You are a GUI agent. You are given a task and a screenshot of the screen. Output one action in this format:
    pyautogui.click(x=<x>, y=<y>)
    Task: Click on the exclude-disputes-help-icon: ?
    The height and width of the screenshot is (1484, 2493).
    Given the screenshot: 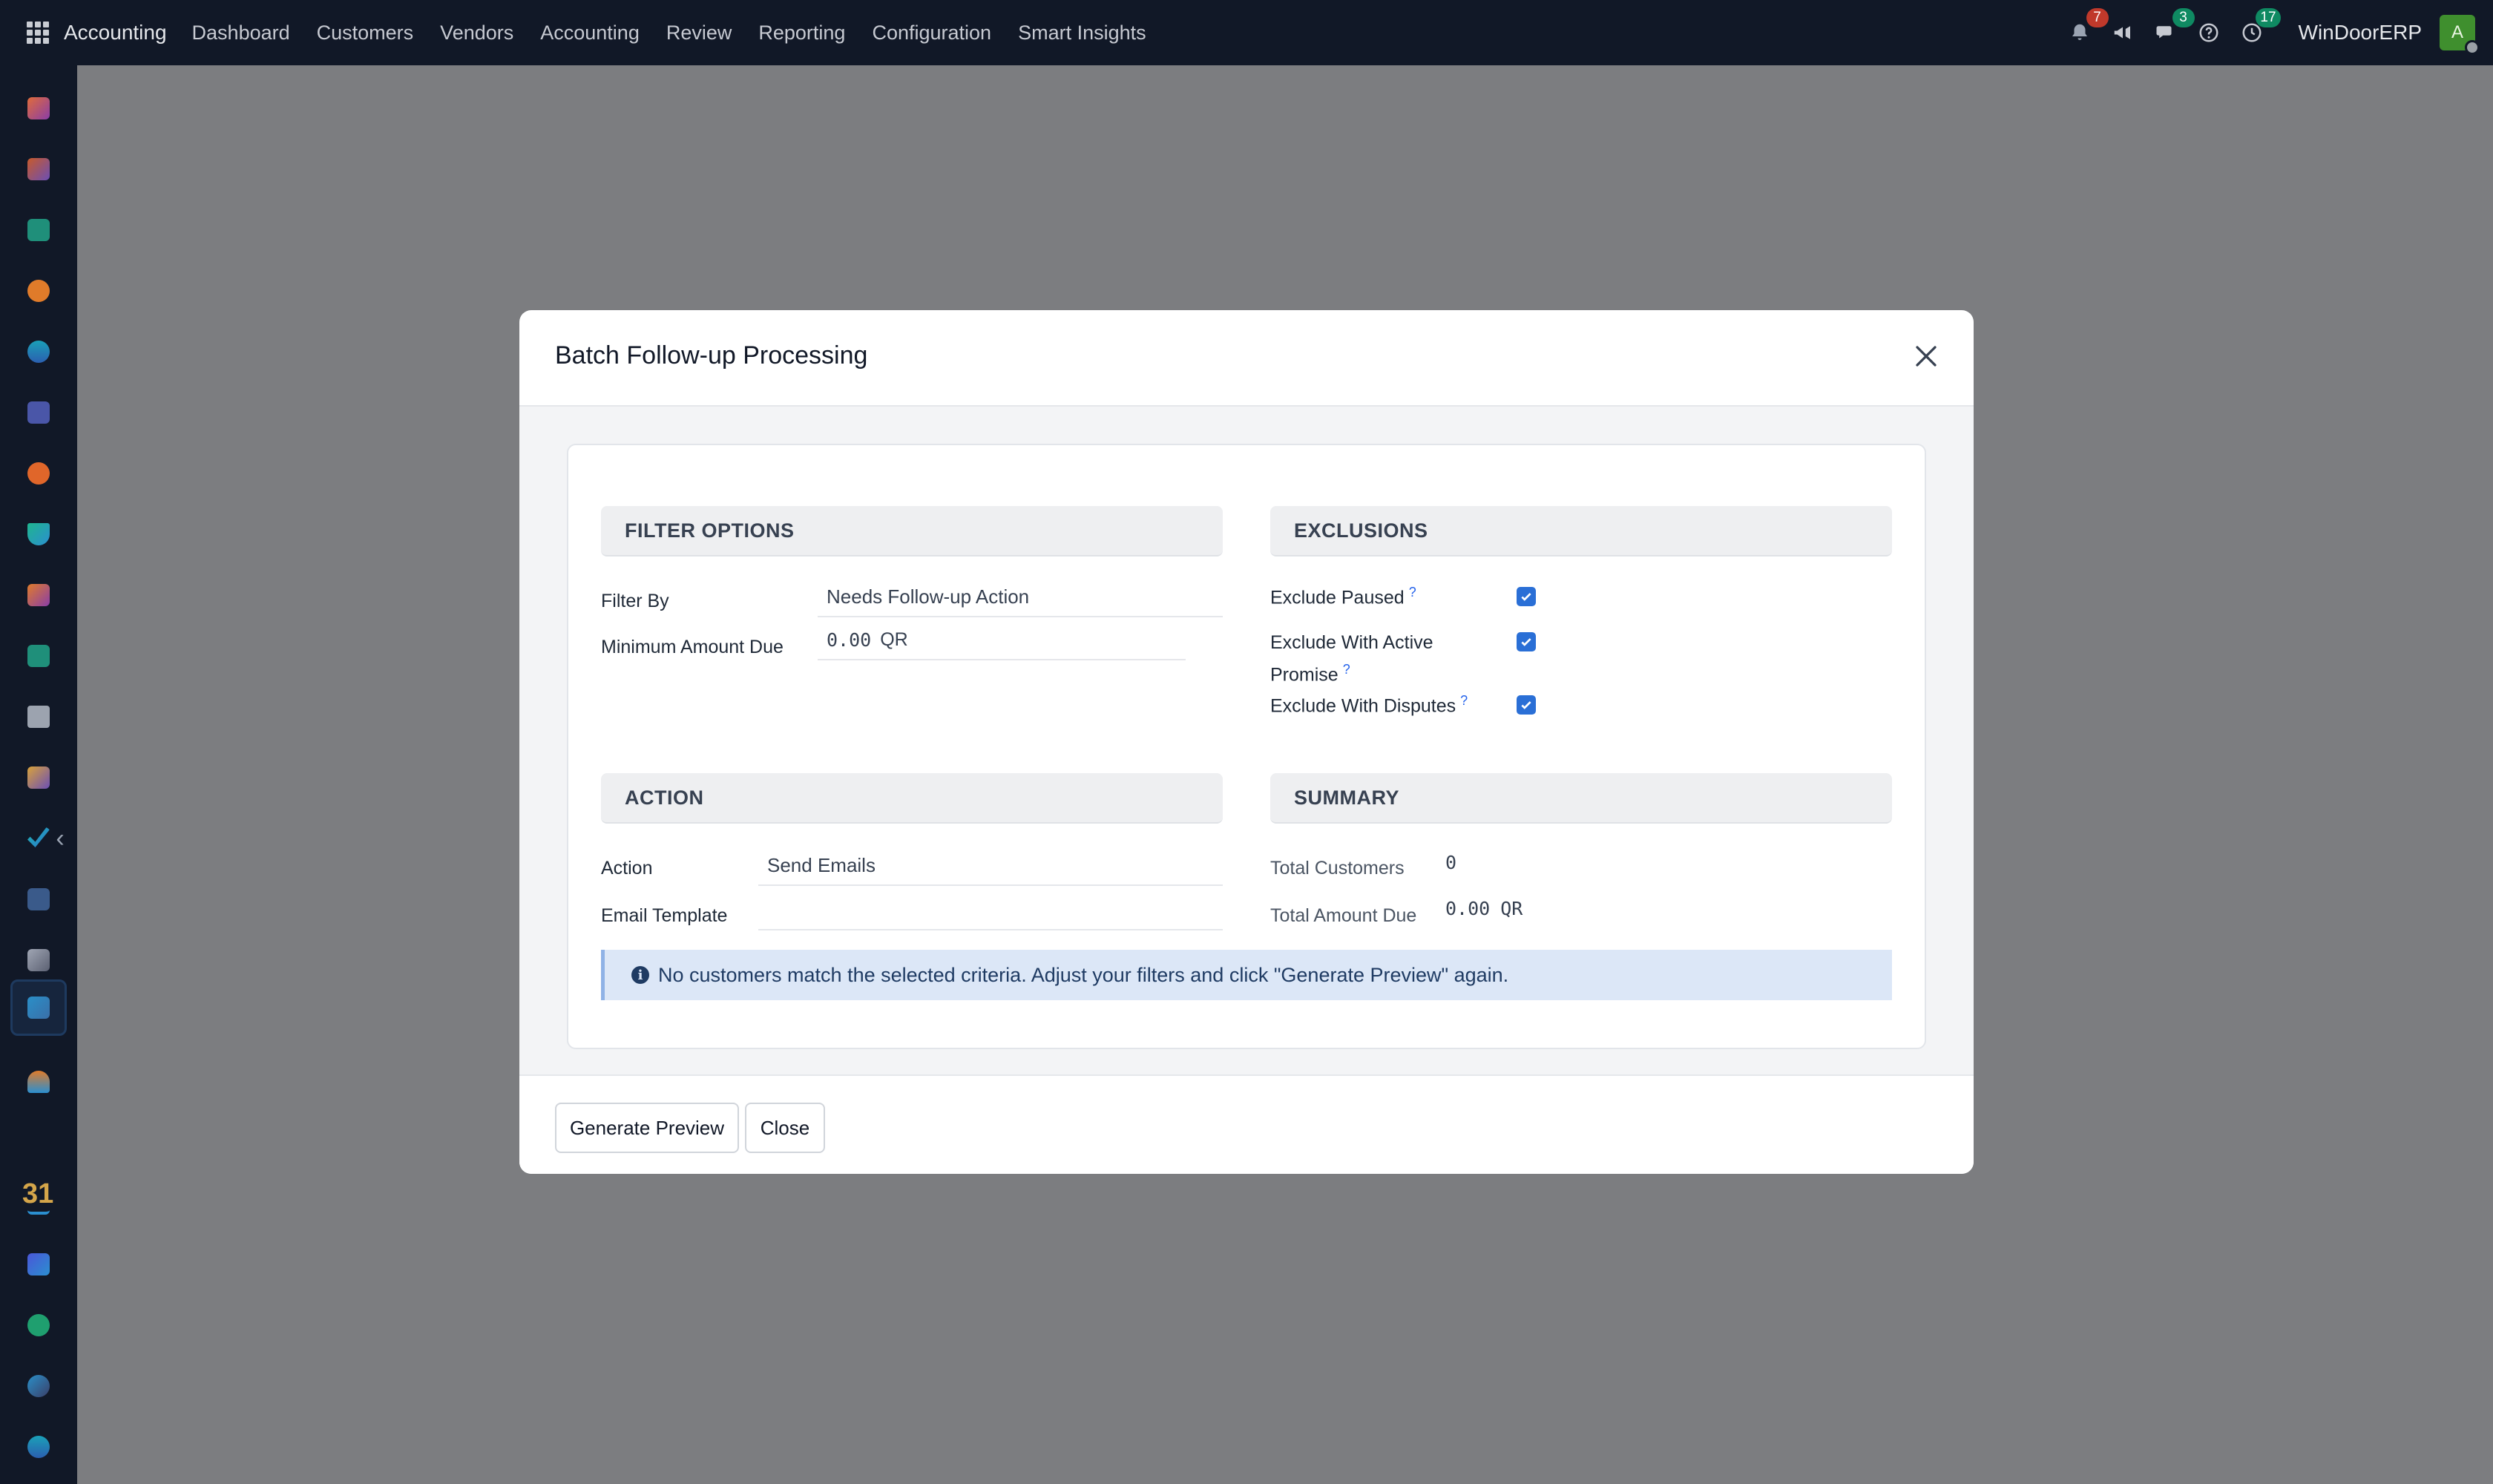 What is the action you would take?
    pyautogui.click(x=1464, y=700)
    